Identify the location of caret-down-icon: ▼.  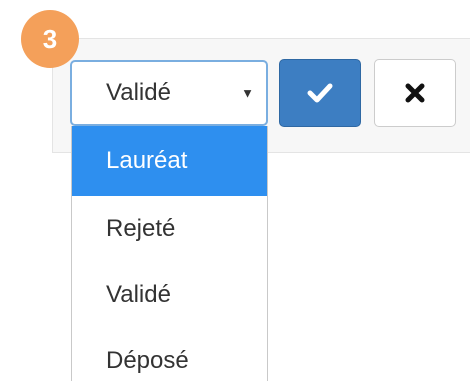
(247, 93).